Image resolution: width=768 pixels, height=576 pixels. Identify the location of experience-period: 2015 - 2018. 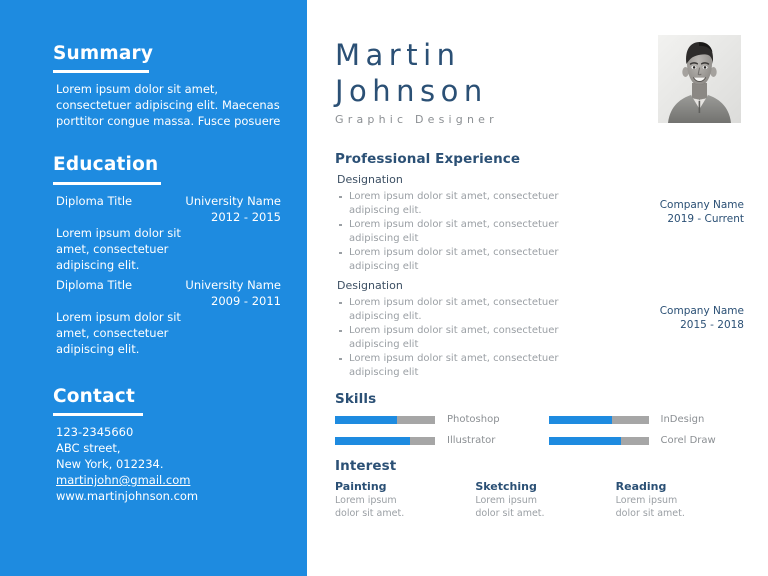
(712, 325).